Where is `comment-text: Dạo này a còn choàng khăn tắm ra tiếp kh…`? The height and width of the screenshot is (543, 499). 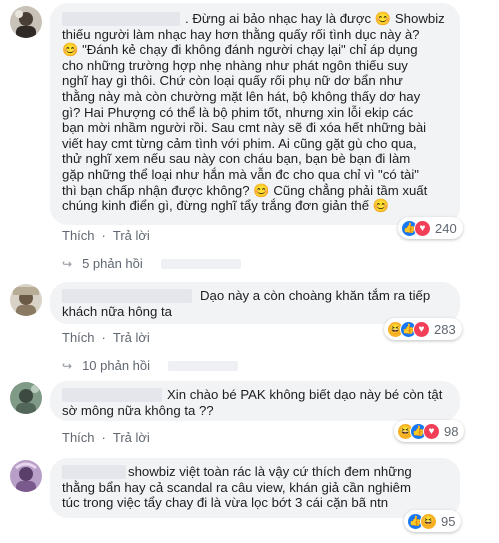
comment-text: Dạo này a còn choàng khăn tắm ra tiếp kh… is located at coordinates (246, 303).